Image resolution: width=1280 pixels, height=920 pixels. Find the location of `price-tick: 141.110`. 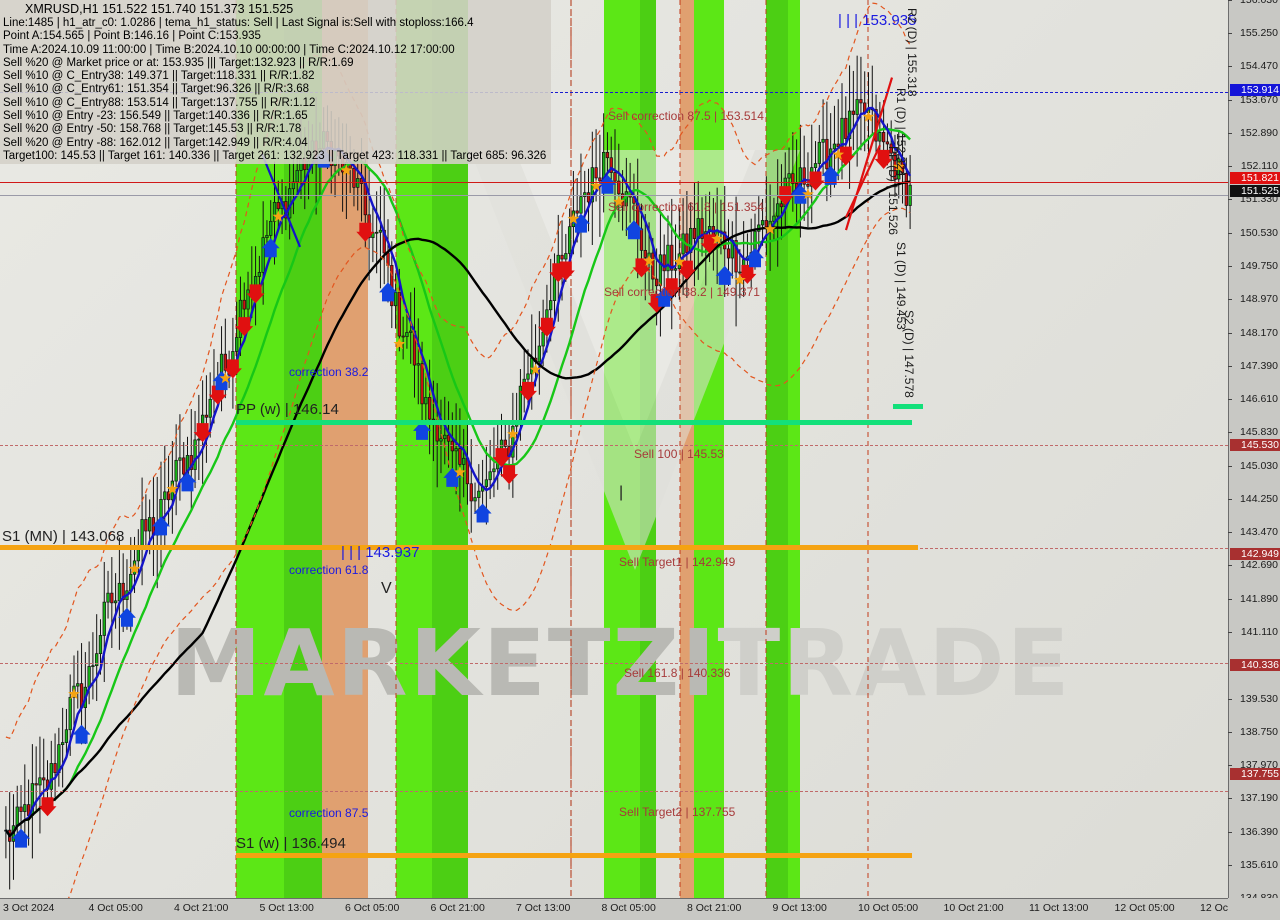

price-tick: 141.110 is located at coordinates (1254, 632).